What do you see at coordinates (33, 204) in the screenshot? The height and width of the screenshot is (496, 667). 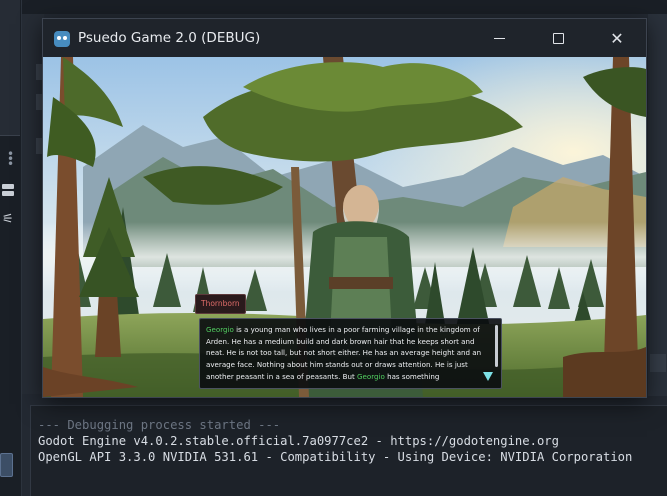 I see `editor-scene-panel` at bounding box center [33, 204].